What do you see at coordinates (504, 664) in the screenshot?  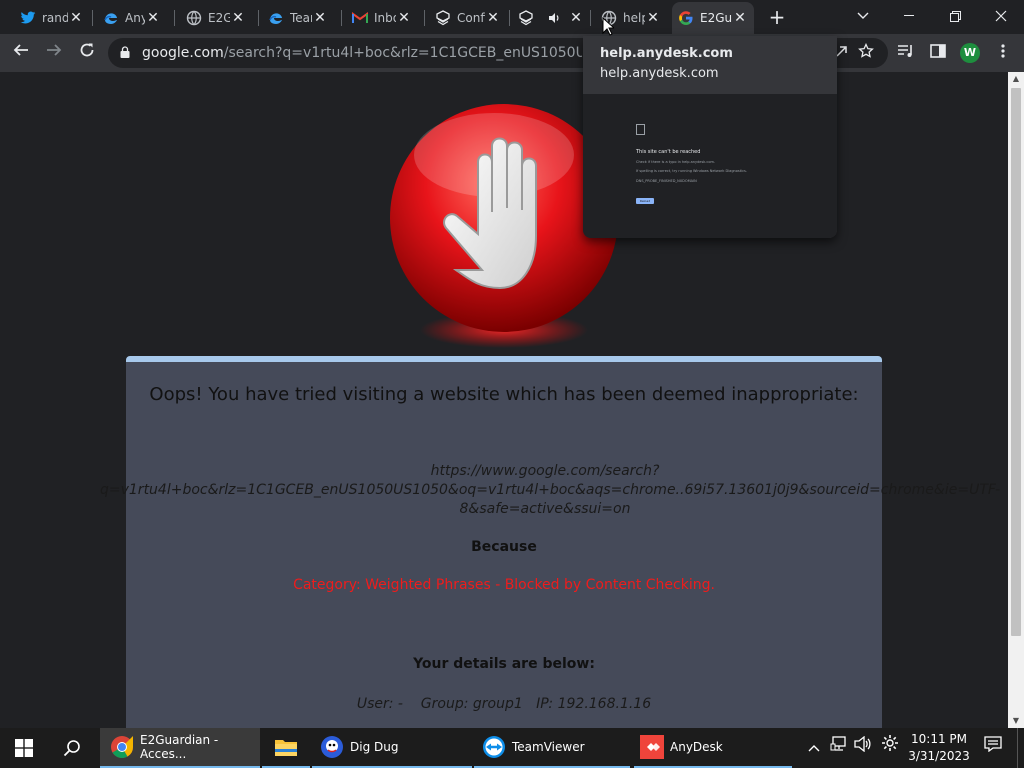 I see `details-heading: Your details are below:` at bounding box center [504, 664].